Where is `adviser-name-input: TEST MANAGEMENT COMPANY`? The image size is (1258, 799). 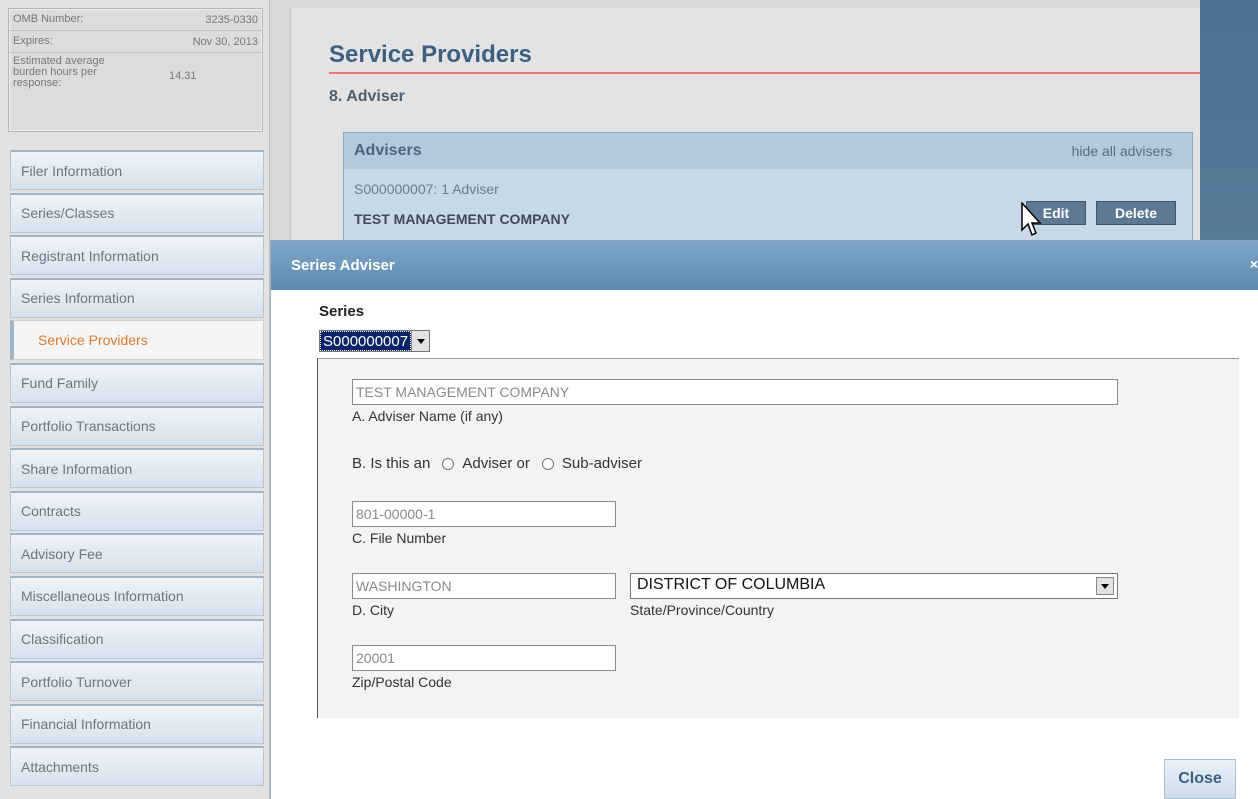
adviser-name-input: TEST MANAGEMENT COMPANY is located at coordinates (735, 392).